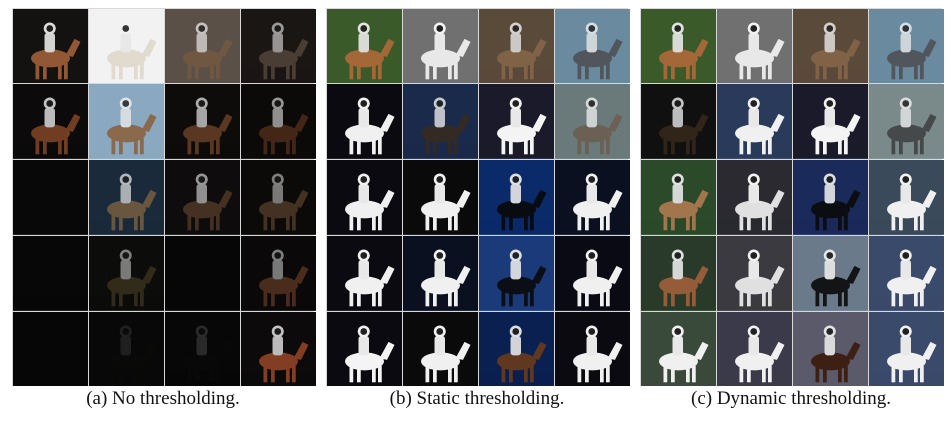 The height and width of the screenshot is (422, 951). Describe the element at coordinates (477, 398) in the screenshot. I see `caption-static-thresholding: (b) Static thresholding.` at that location.